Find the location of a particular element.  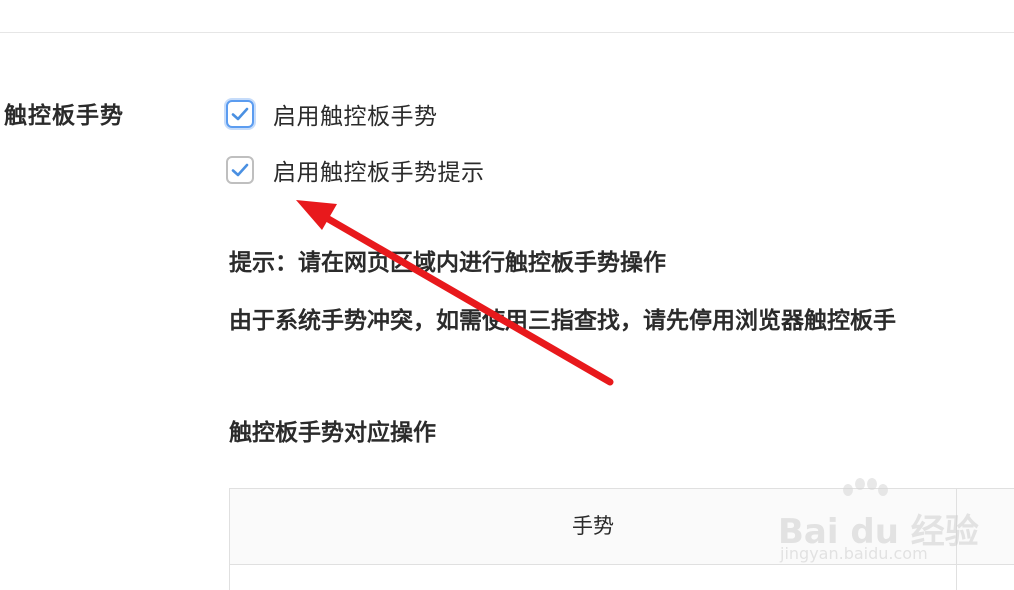

column-divider is located at coordinates (956, 539).